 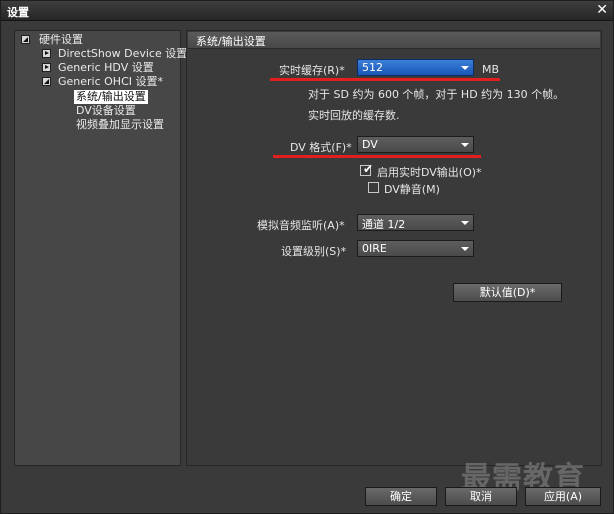 What do you see at coordinates (307, 11) in the screenshot?
I see `title-bar: 设置 ✕` at bounding box center [307, 11].